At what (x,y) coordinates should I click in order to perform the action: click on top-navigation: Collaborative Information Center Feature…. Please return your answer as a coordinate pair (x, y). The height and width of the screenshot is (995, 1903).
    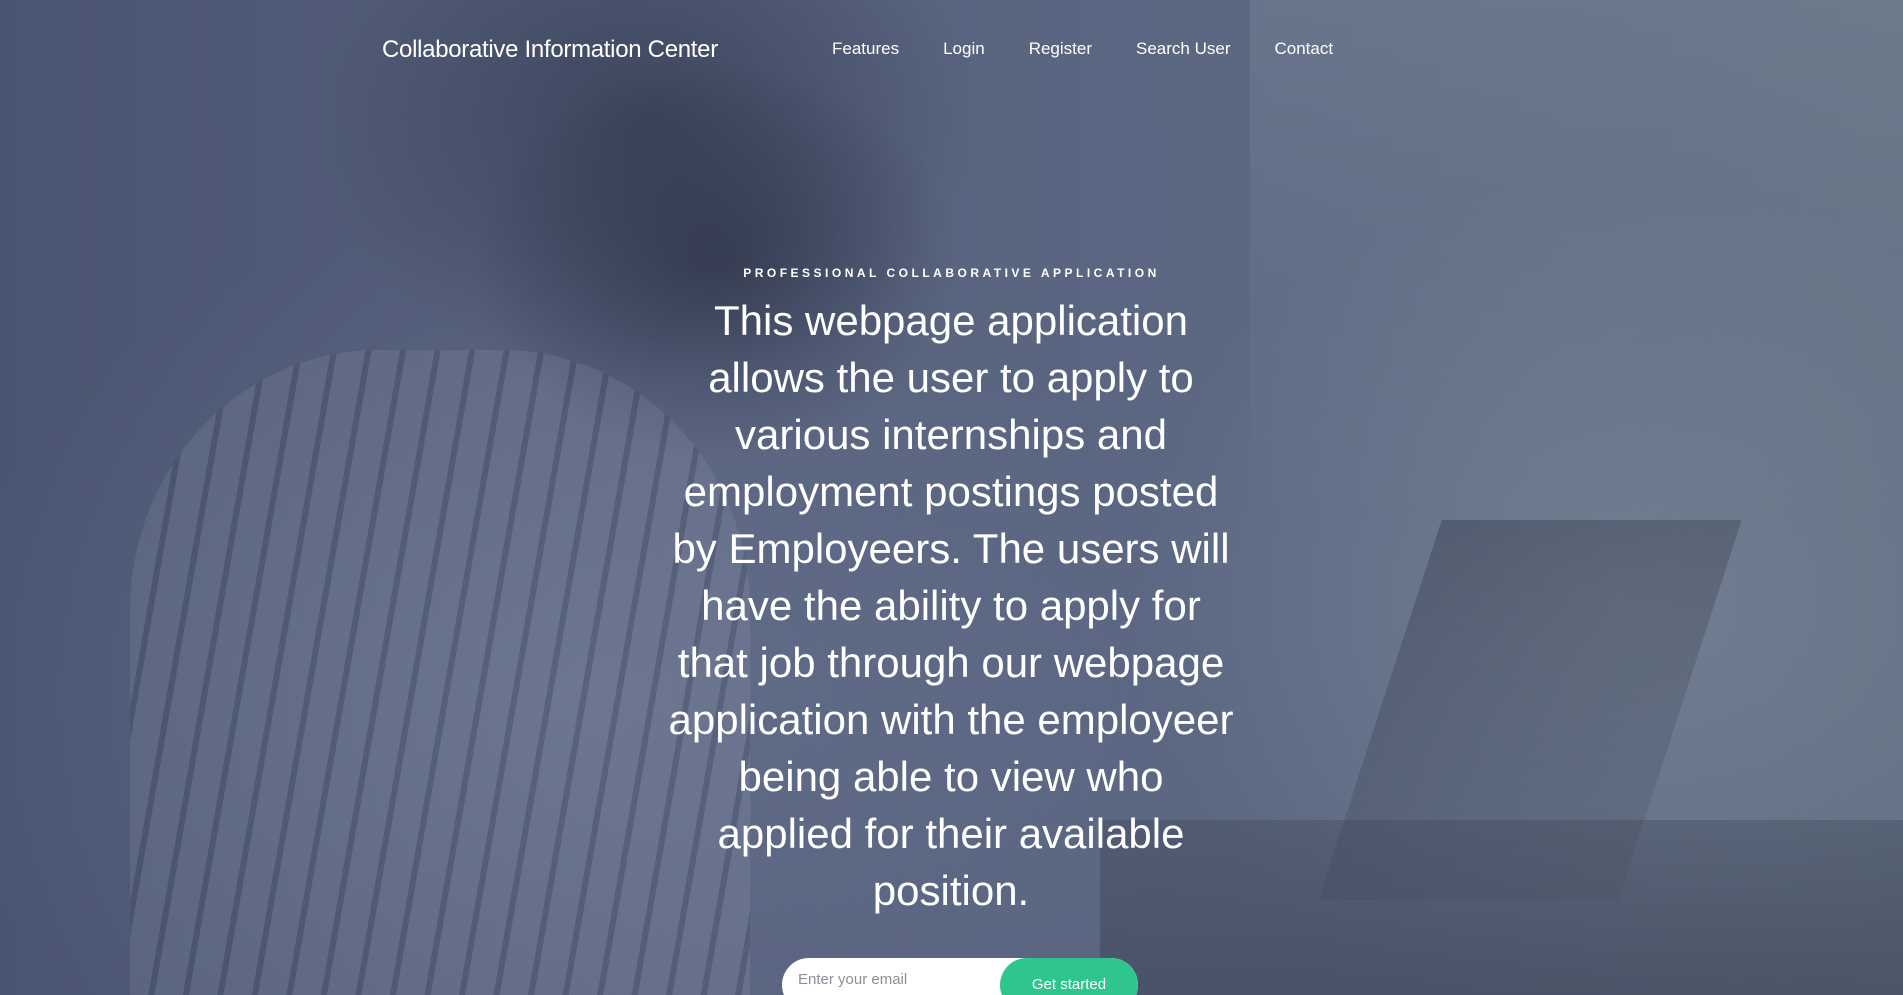
    Looking at the image, I should click on (951, 50).